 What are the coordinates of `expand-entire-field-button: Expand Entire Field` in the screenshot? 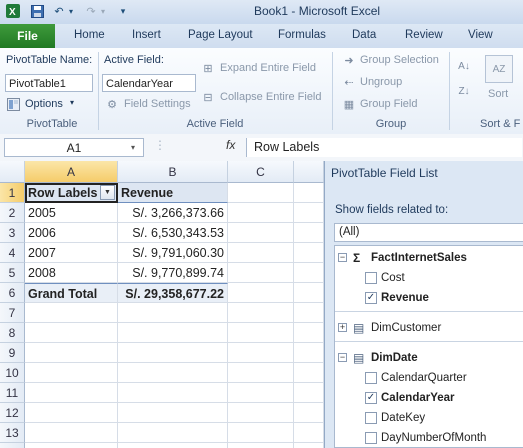 It's located at (268, 68).